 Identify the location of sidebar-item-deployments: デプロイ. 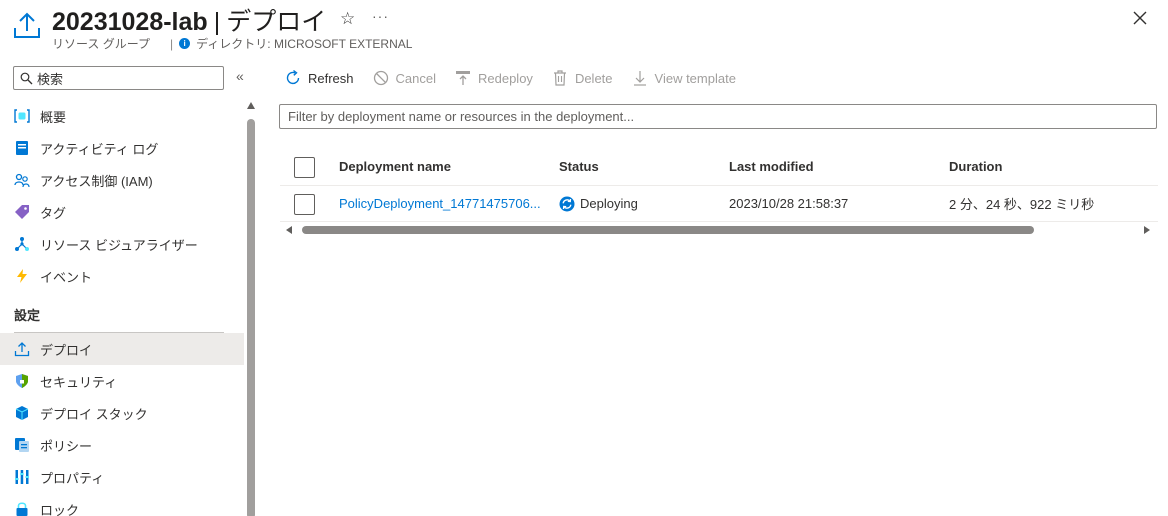
(122, 349).